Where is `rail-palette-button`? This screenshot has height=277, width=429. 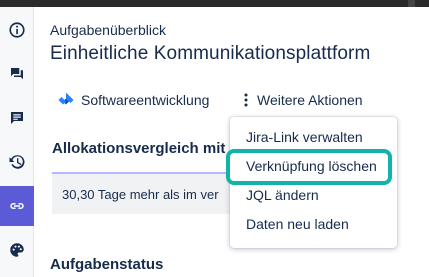
rail-palette-button is located at coordinates (17, 250).